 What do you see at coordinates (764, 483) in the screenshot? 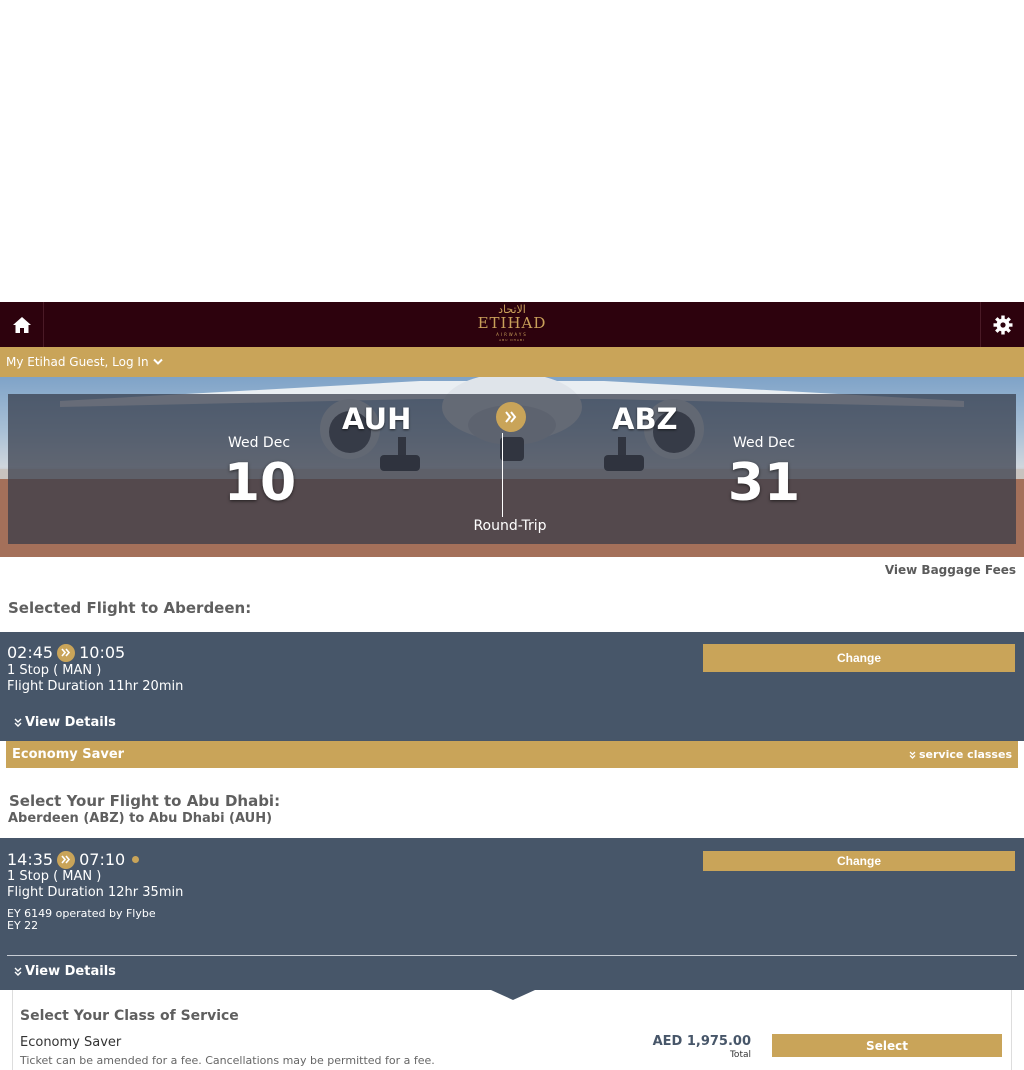
I see `return-day: 31` at bounding box center [764, 483].